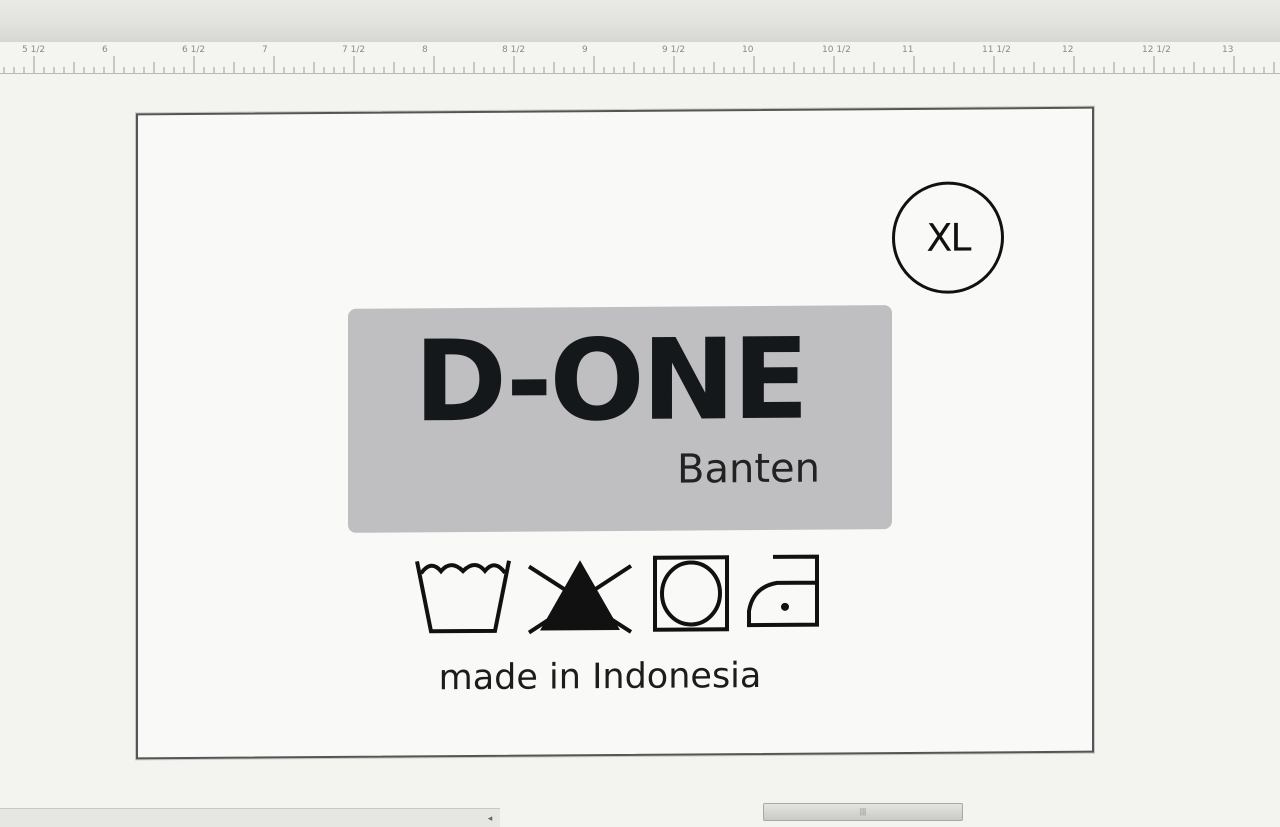 This screenshot has height=827, width=1280. What do you see at coordinates (463, 597) in the screenshot?
I see `wash-tub-icon` at bounding box center [463, 597].